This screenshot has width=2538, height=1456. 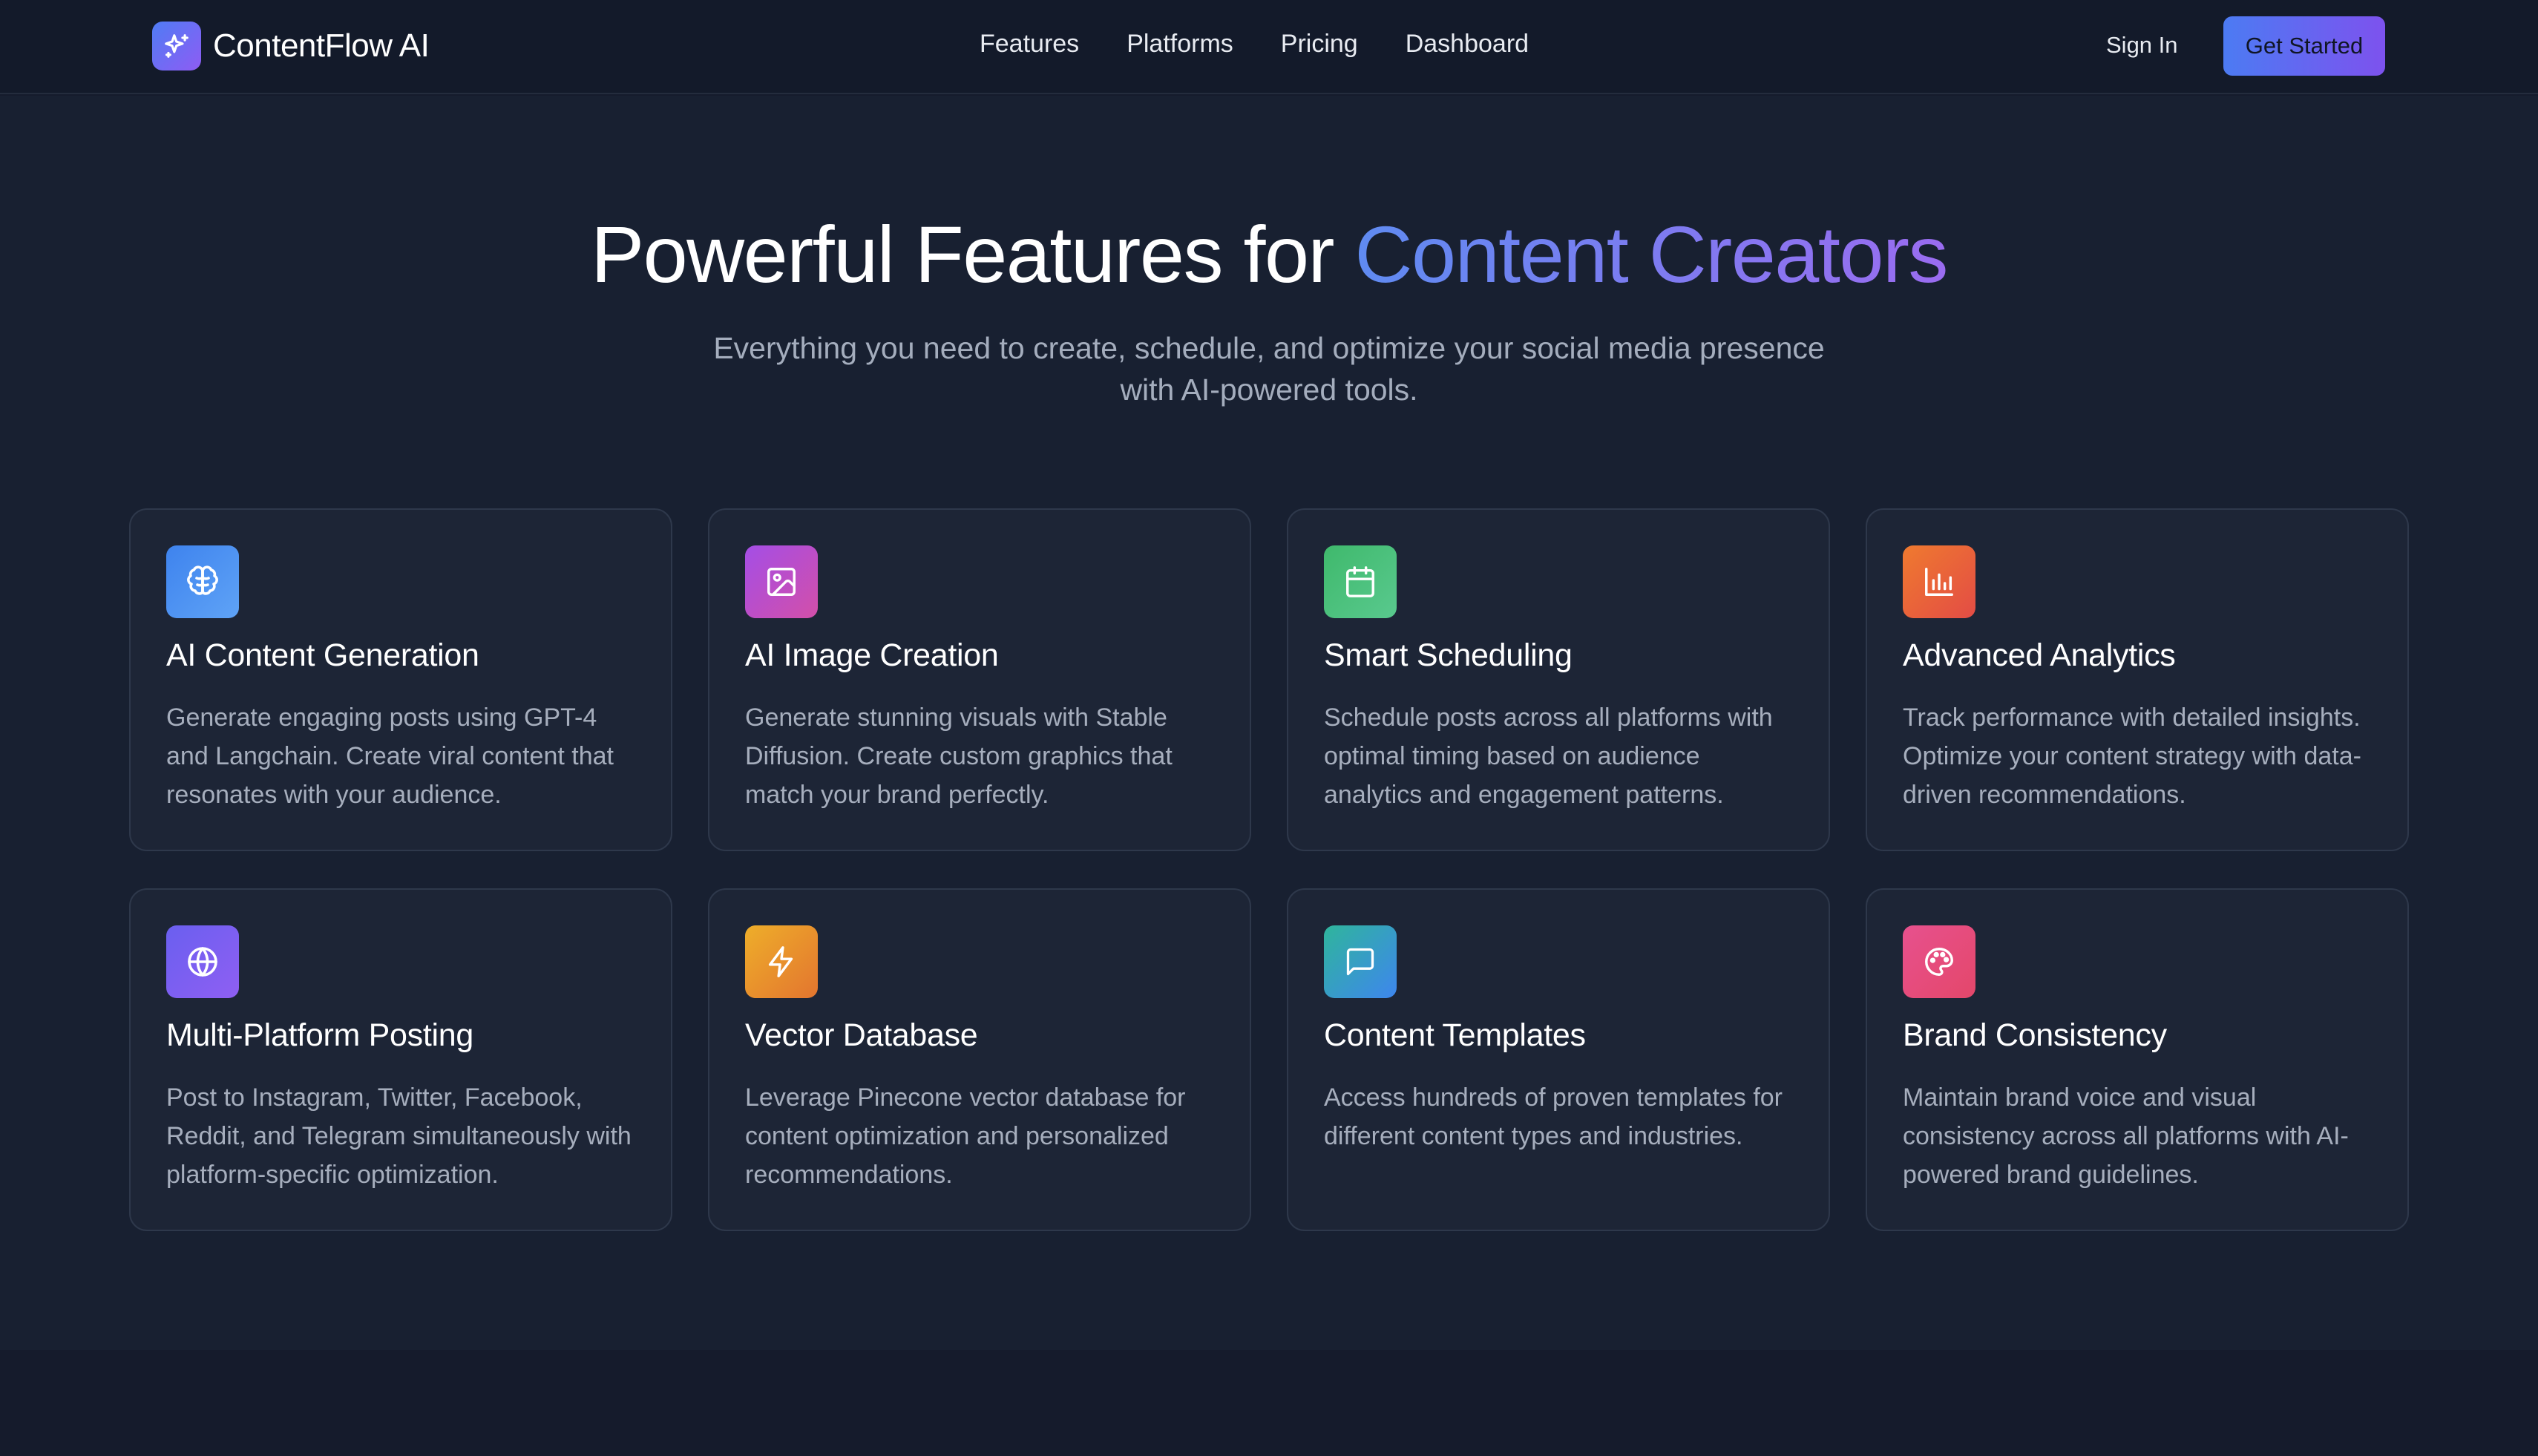 What do you see at coordinates (1467, 45) in the screenshot?
I see `nav-link-dashboard: Dashboard` at bounding box center [1467, 45].